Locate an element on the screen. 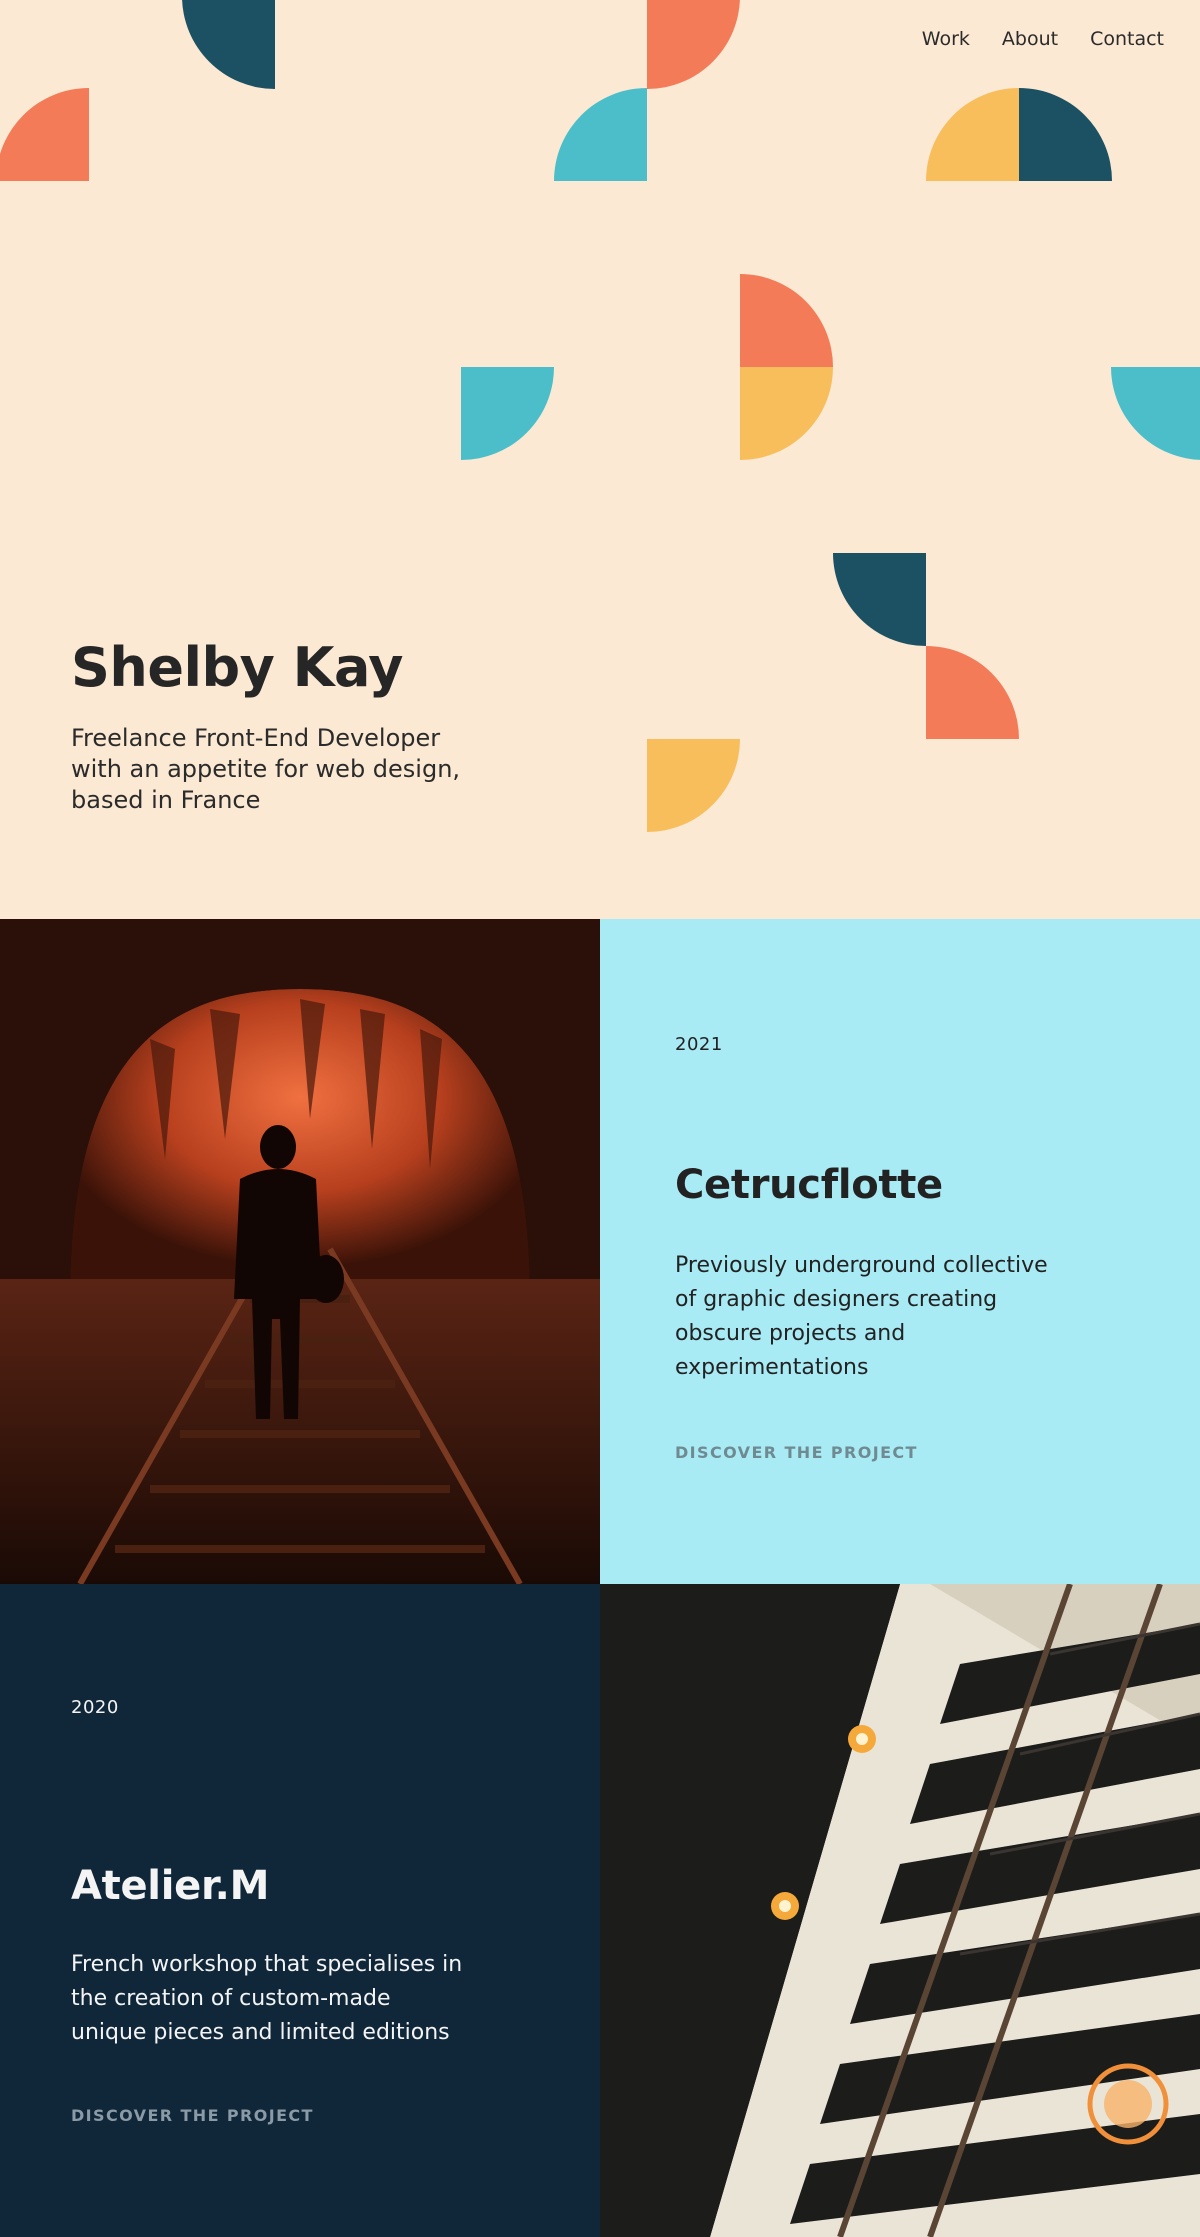 This screenshot has height=2237, width=1200. project-year: 2020 is located at coordinates (95, 1707).